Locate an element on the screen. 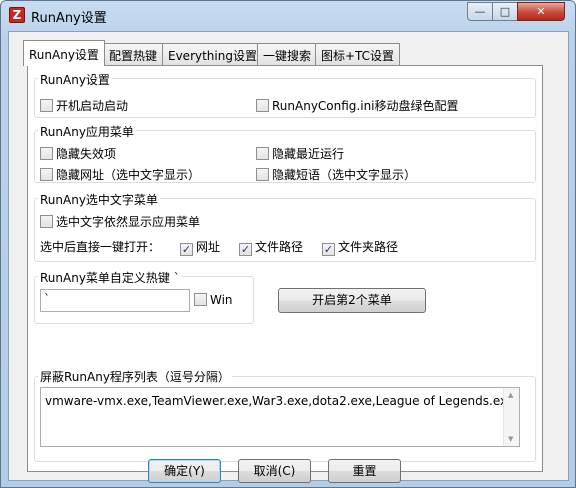 The height and width of the screenshot is (488, 576). ok-button: 确定(Y) is located at coordinates (184, 471).